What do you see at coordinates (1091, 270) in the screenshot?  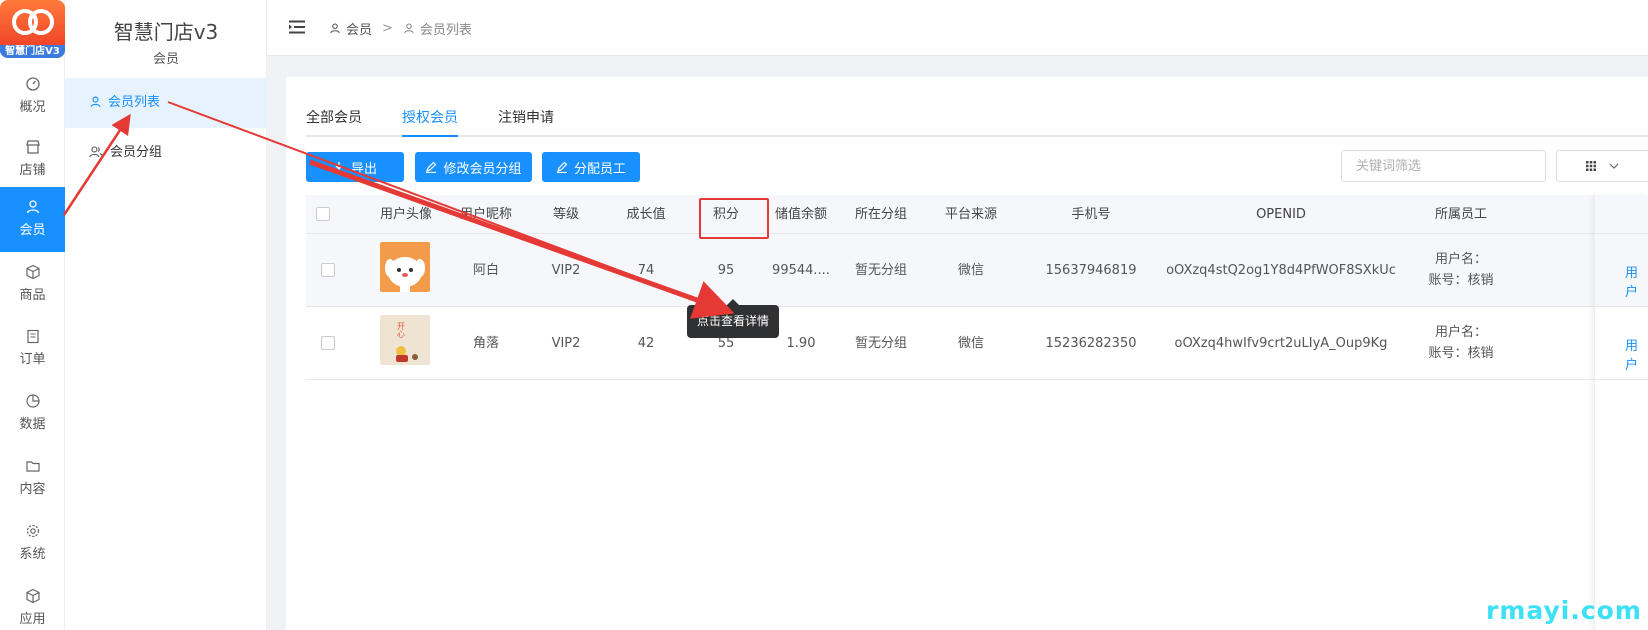 I see `cell-phone: 15637946819` at bounding box center [1091, 270].